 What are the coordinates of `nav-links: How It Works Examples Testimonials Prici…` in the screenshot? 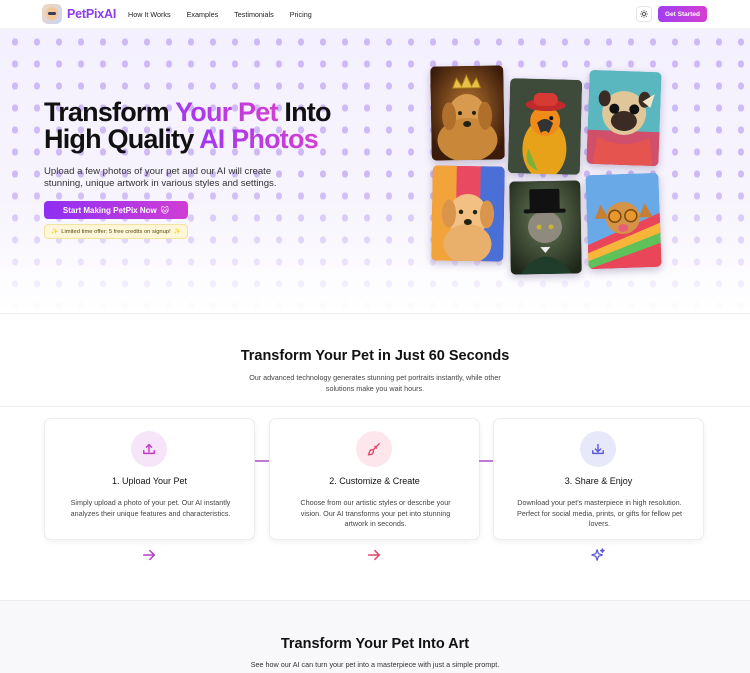 It's located at (228, 14).